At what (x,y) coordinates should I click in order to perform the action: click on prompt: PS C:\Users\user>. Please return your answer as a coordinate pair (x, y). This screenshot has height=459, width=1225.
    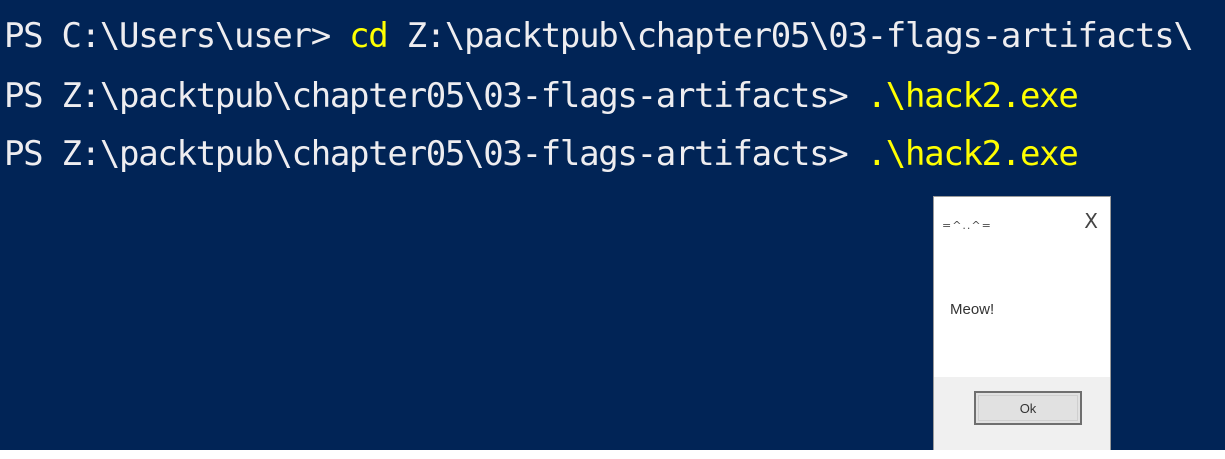
    Looking at the image, I should click on (177, 36).